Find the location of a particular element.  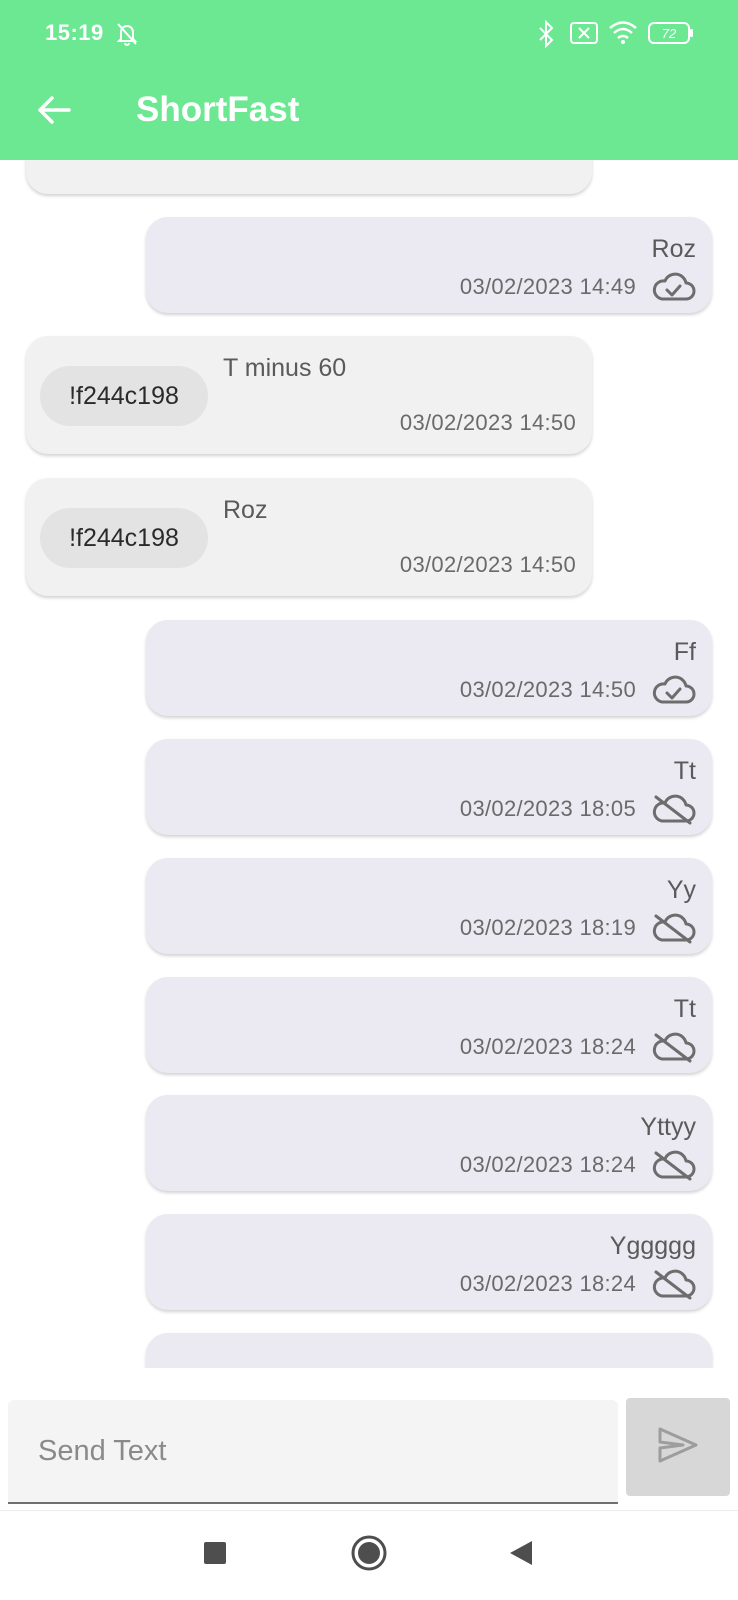

arrow-left-icon is located at coordinates (54, 112).